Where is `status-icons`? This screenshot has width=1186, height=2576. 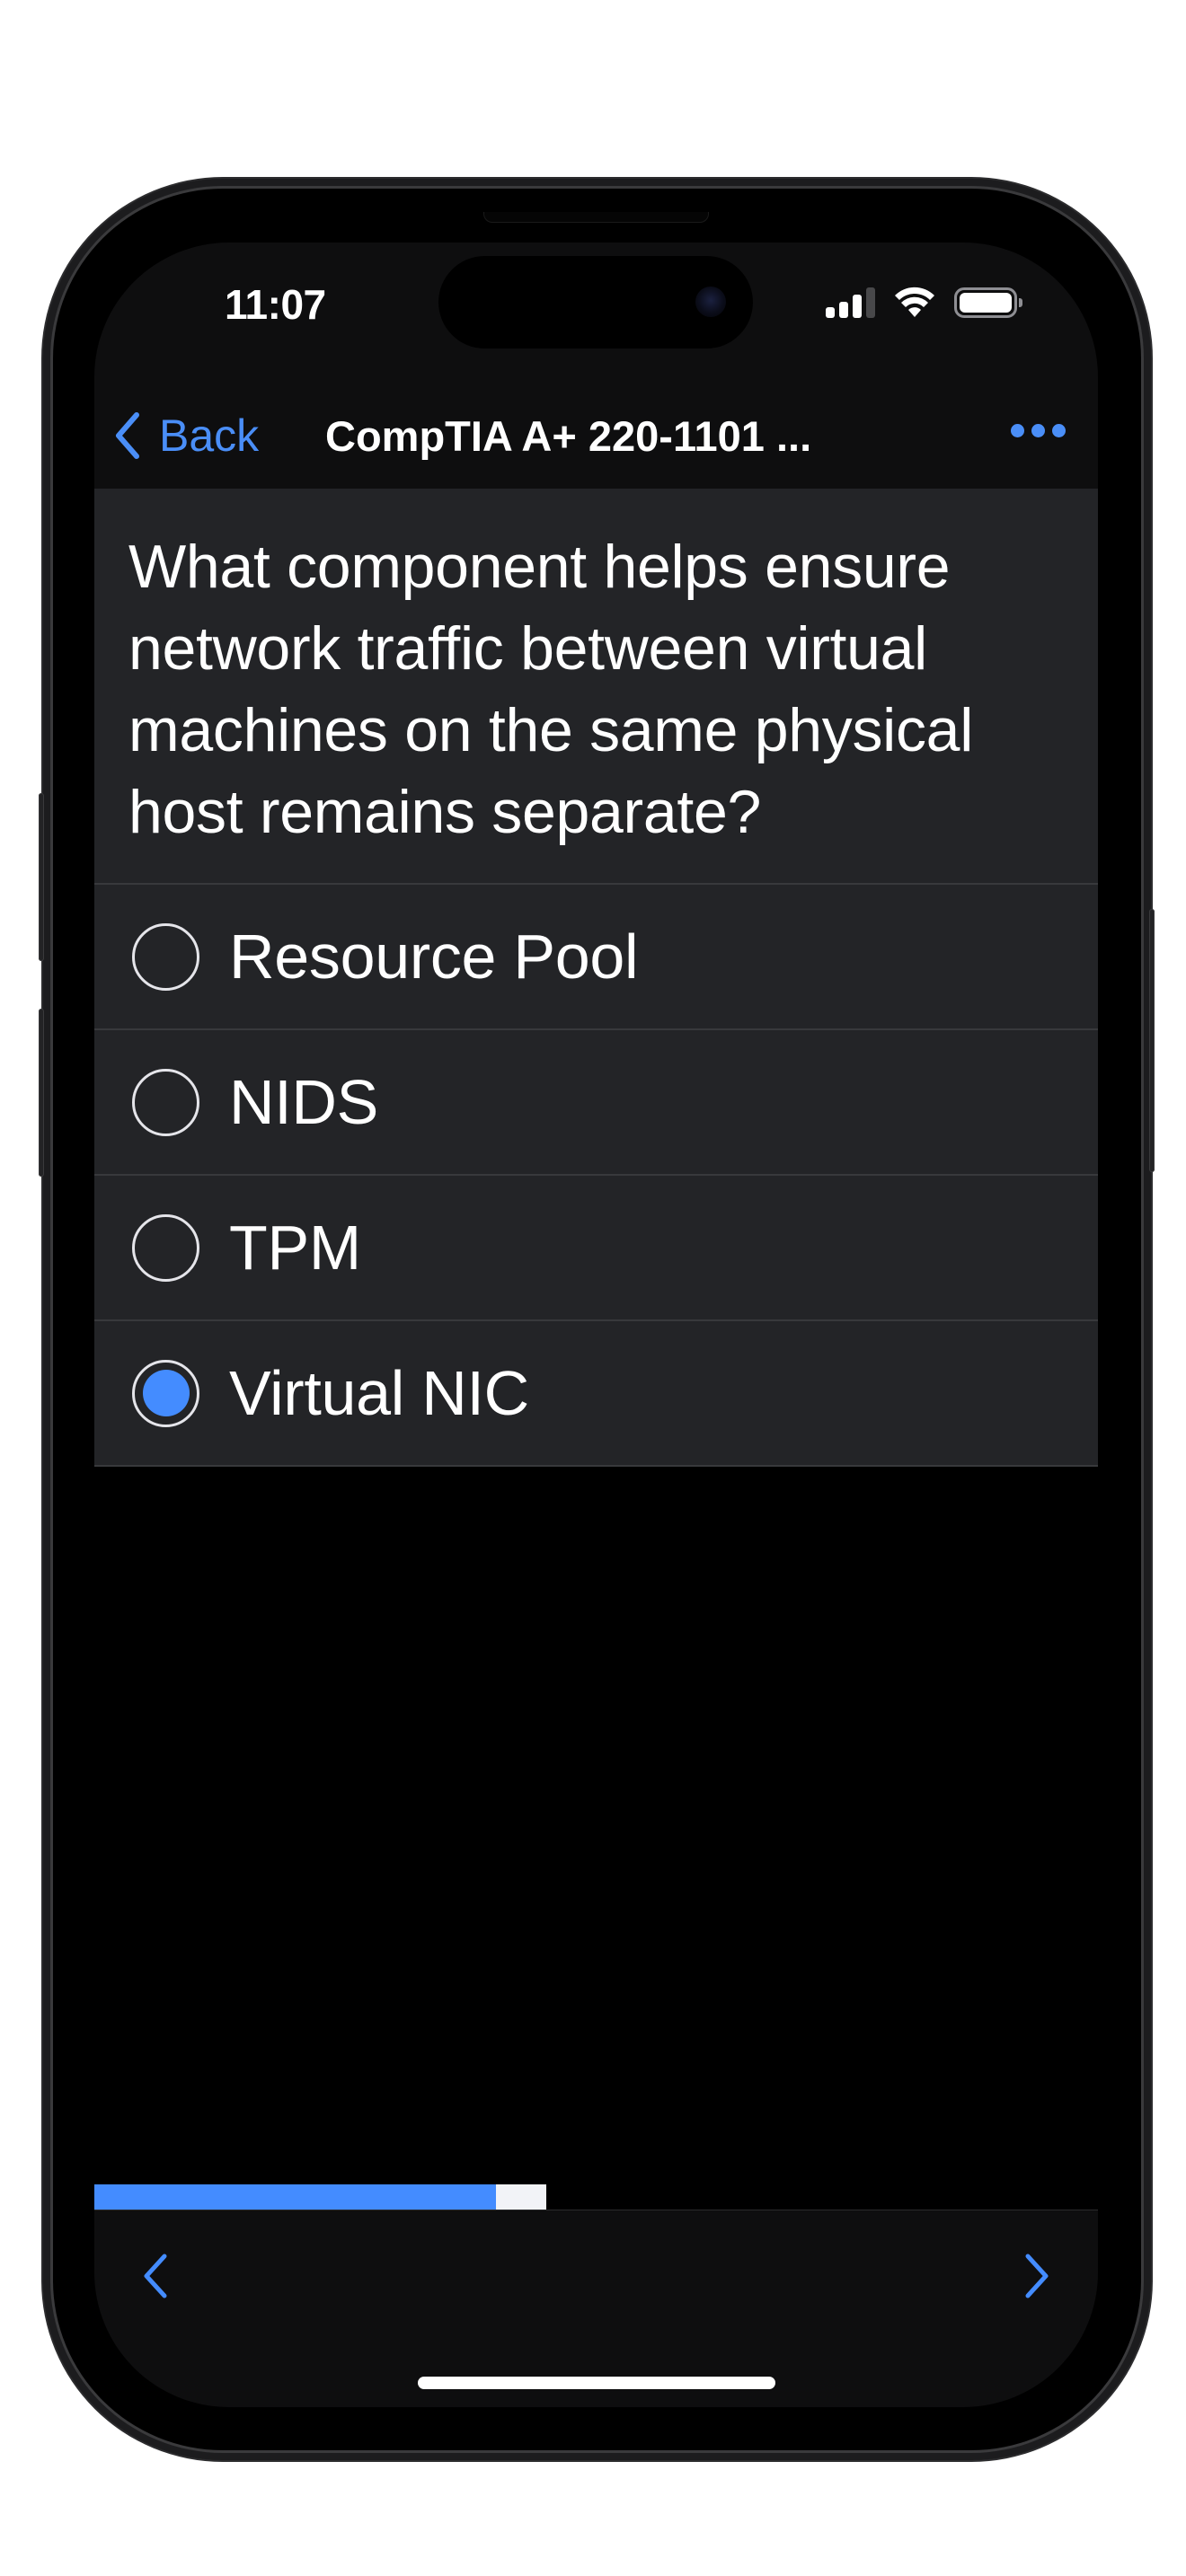
status-icons is located at coordinates (924, 302).